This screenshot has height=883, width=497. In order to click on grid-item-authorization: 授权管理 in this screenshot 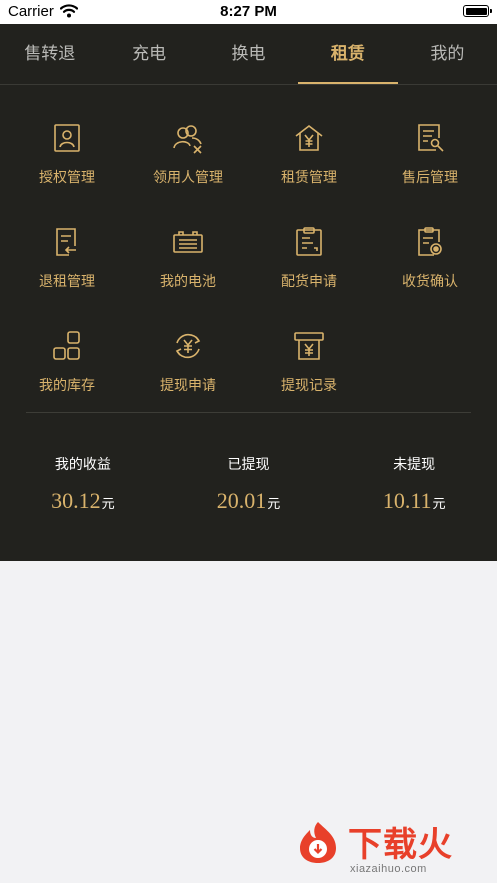, I will do `click(67, 154)`.